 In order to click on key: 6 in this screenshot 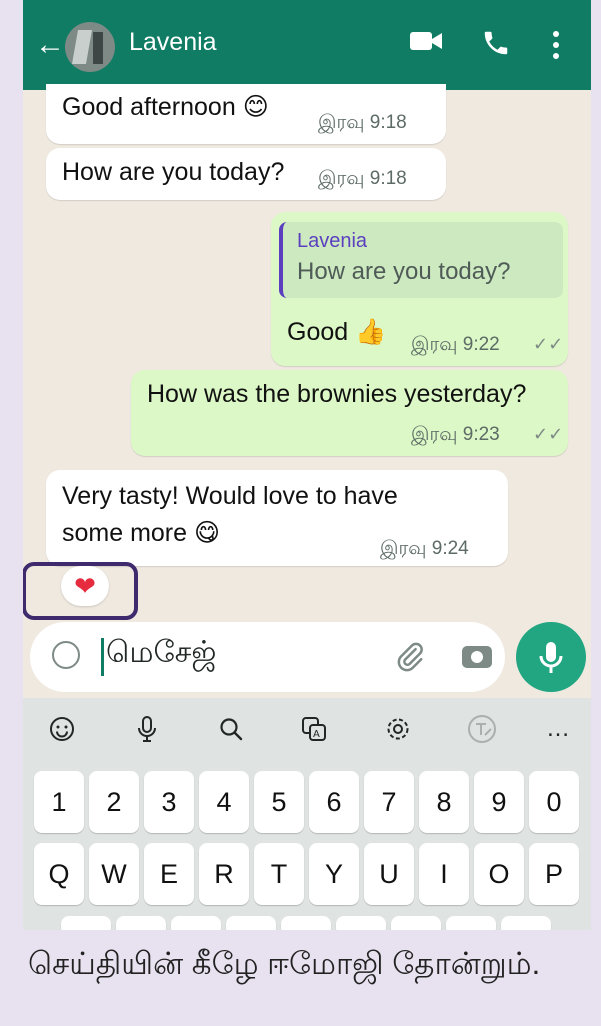, I will do `click(334, 802)`.